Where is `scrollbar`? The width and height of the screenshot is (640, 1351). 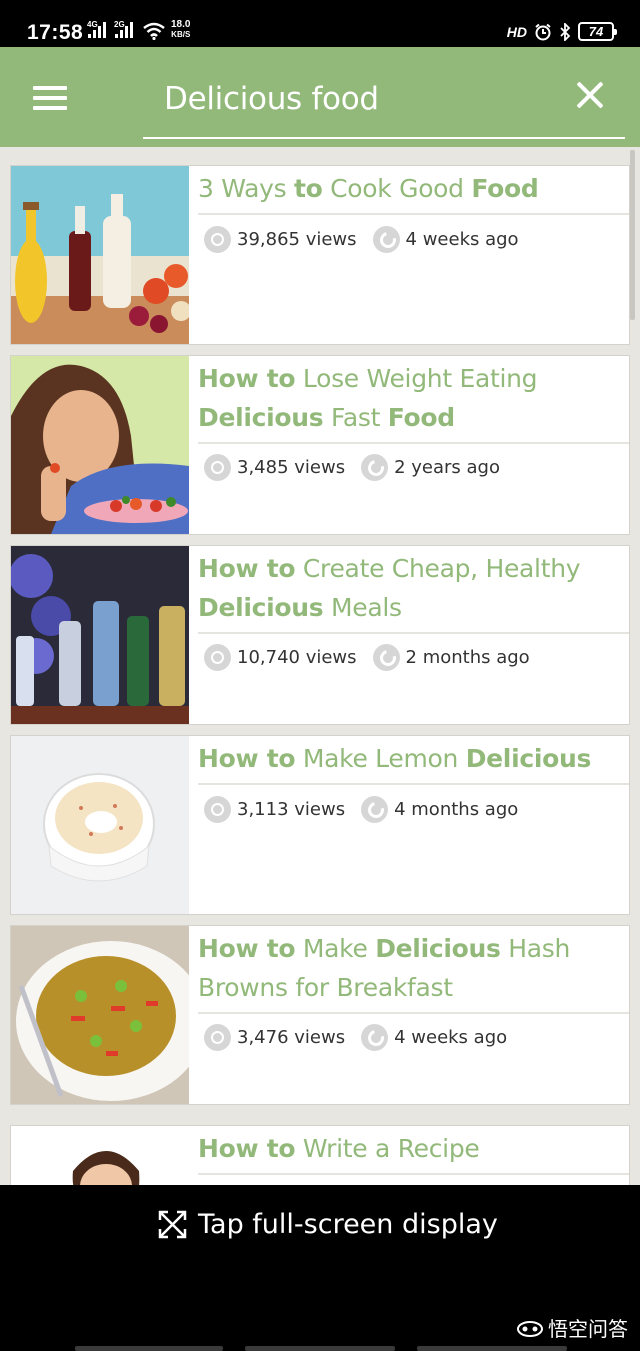
scrollbar is located at coordinates (632, 235).